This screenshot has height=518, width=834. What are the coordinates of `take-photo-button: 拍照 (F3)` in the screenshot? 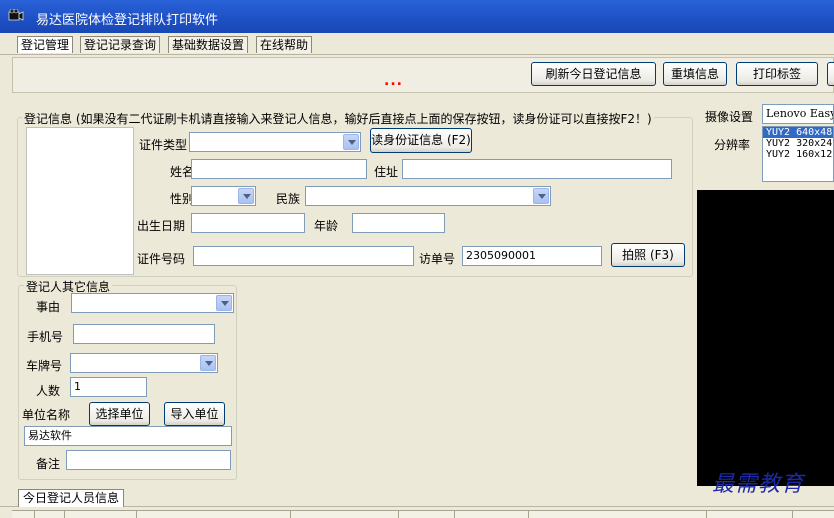 It's located at (648, 255).